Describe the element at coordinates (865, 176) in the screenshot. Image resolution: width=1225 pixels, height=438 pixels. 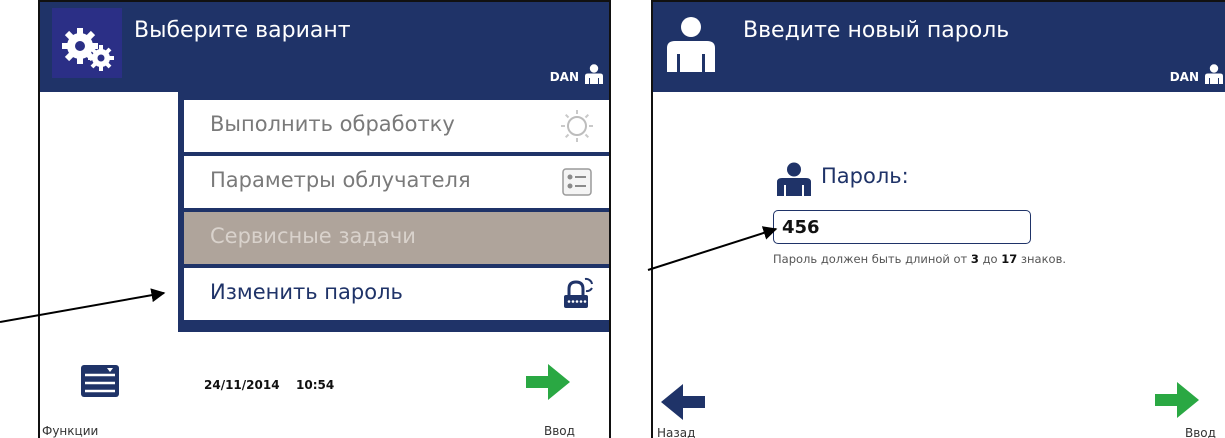
I see `password-label: Пароль:` at that location.